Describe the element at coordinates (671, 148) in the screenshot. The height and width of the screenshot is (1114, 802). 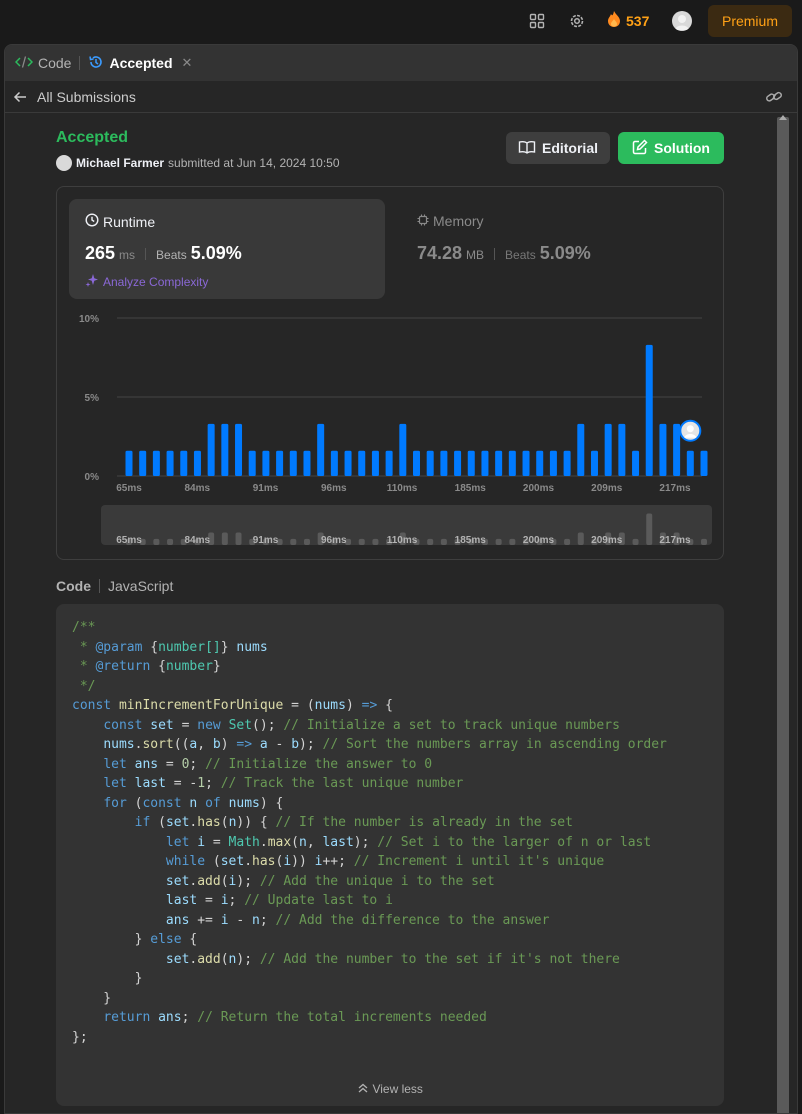
I see `solution-button: Solution` at that location.